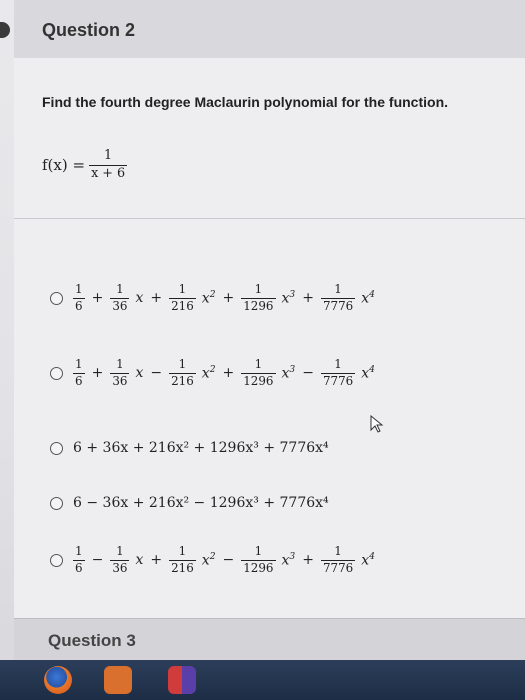  What do you see at coordinates (89, 30) in the screenshot?
I see `question-title: Question 2` at bounding box center [89, 30].